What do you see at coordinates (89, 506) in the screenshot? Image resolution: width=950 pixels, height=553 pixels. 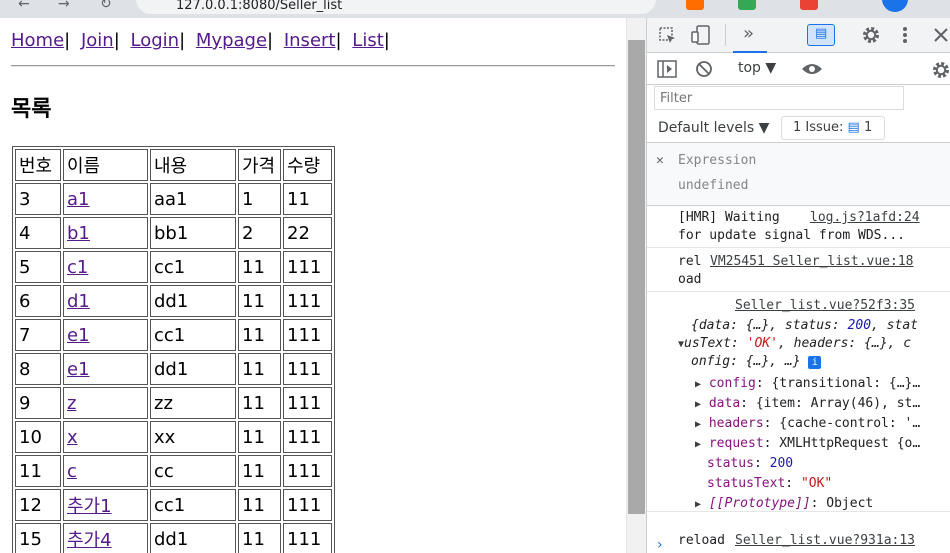 I see `item-name-link: 추가1` at bounding box center [89, 506].